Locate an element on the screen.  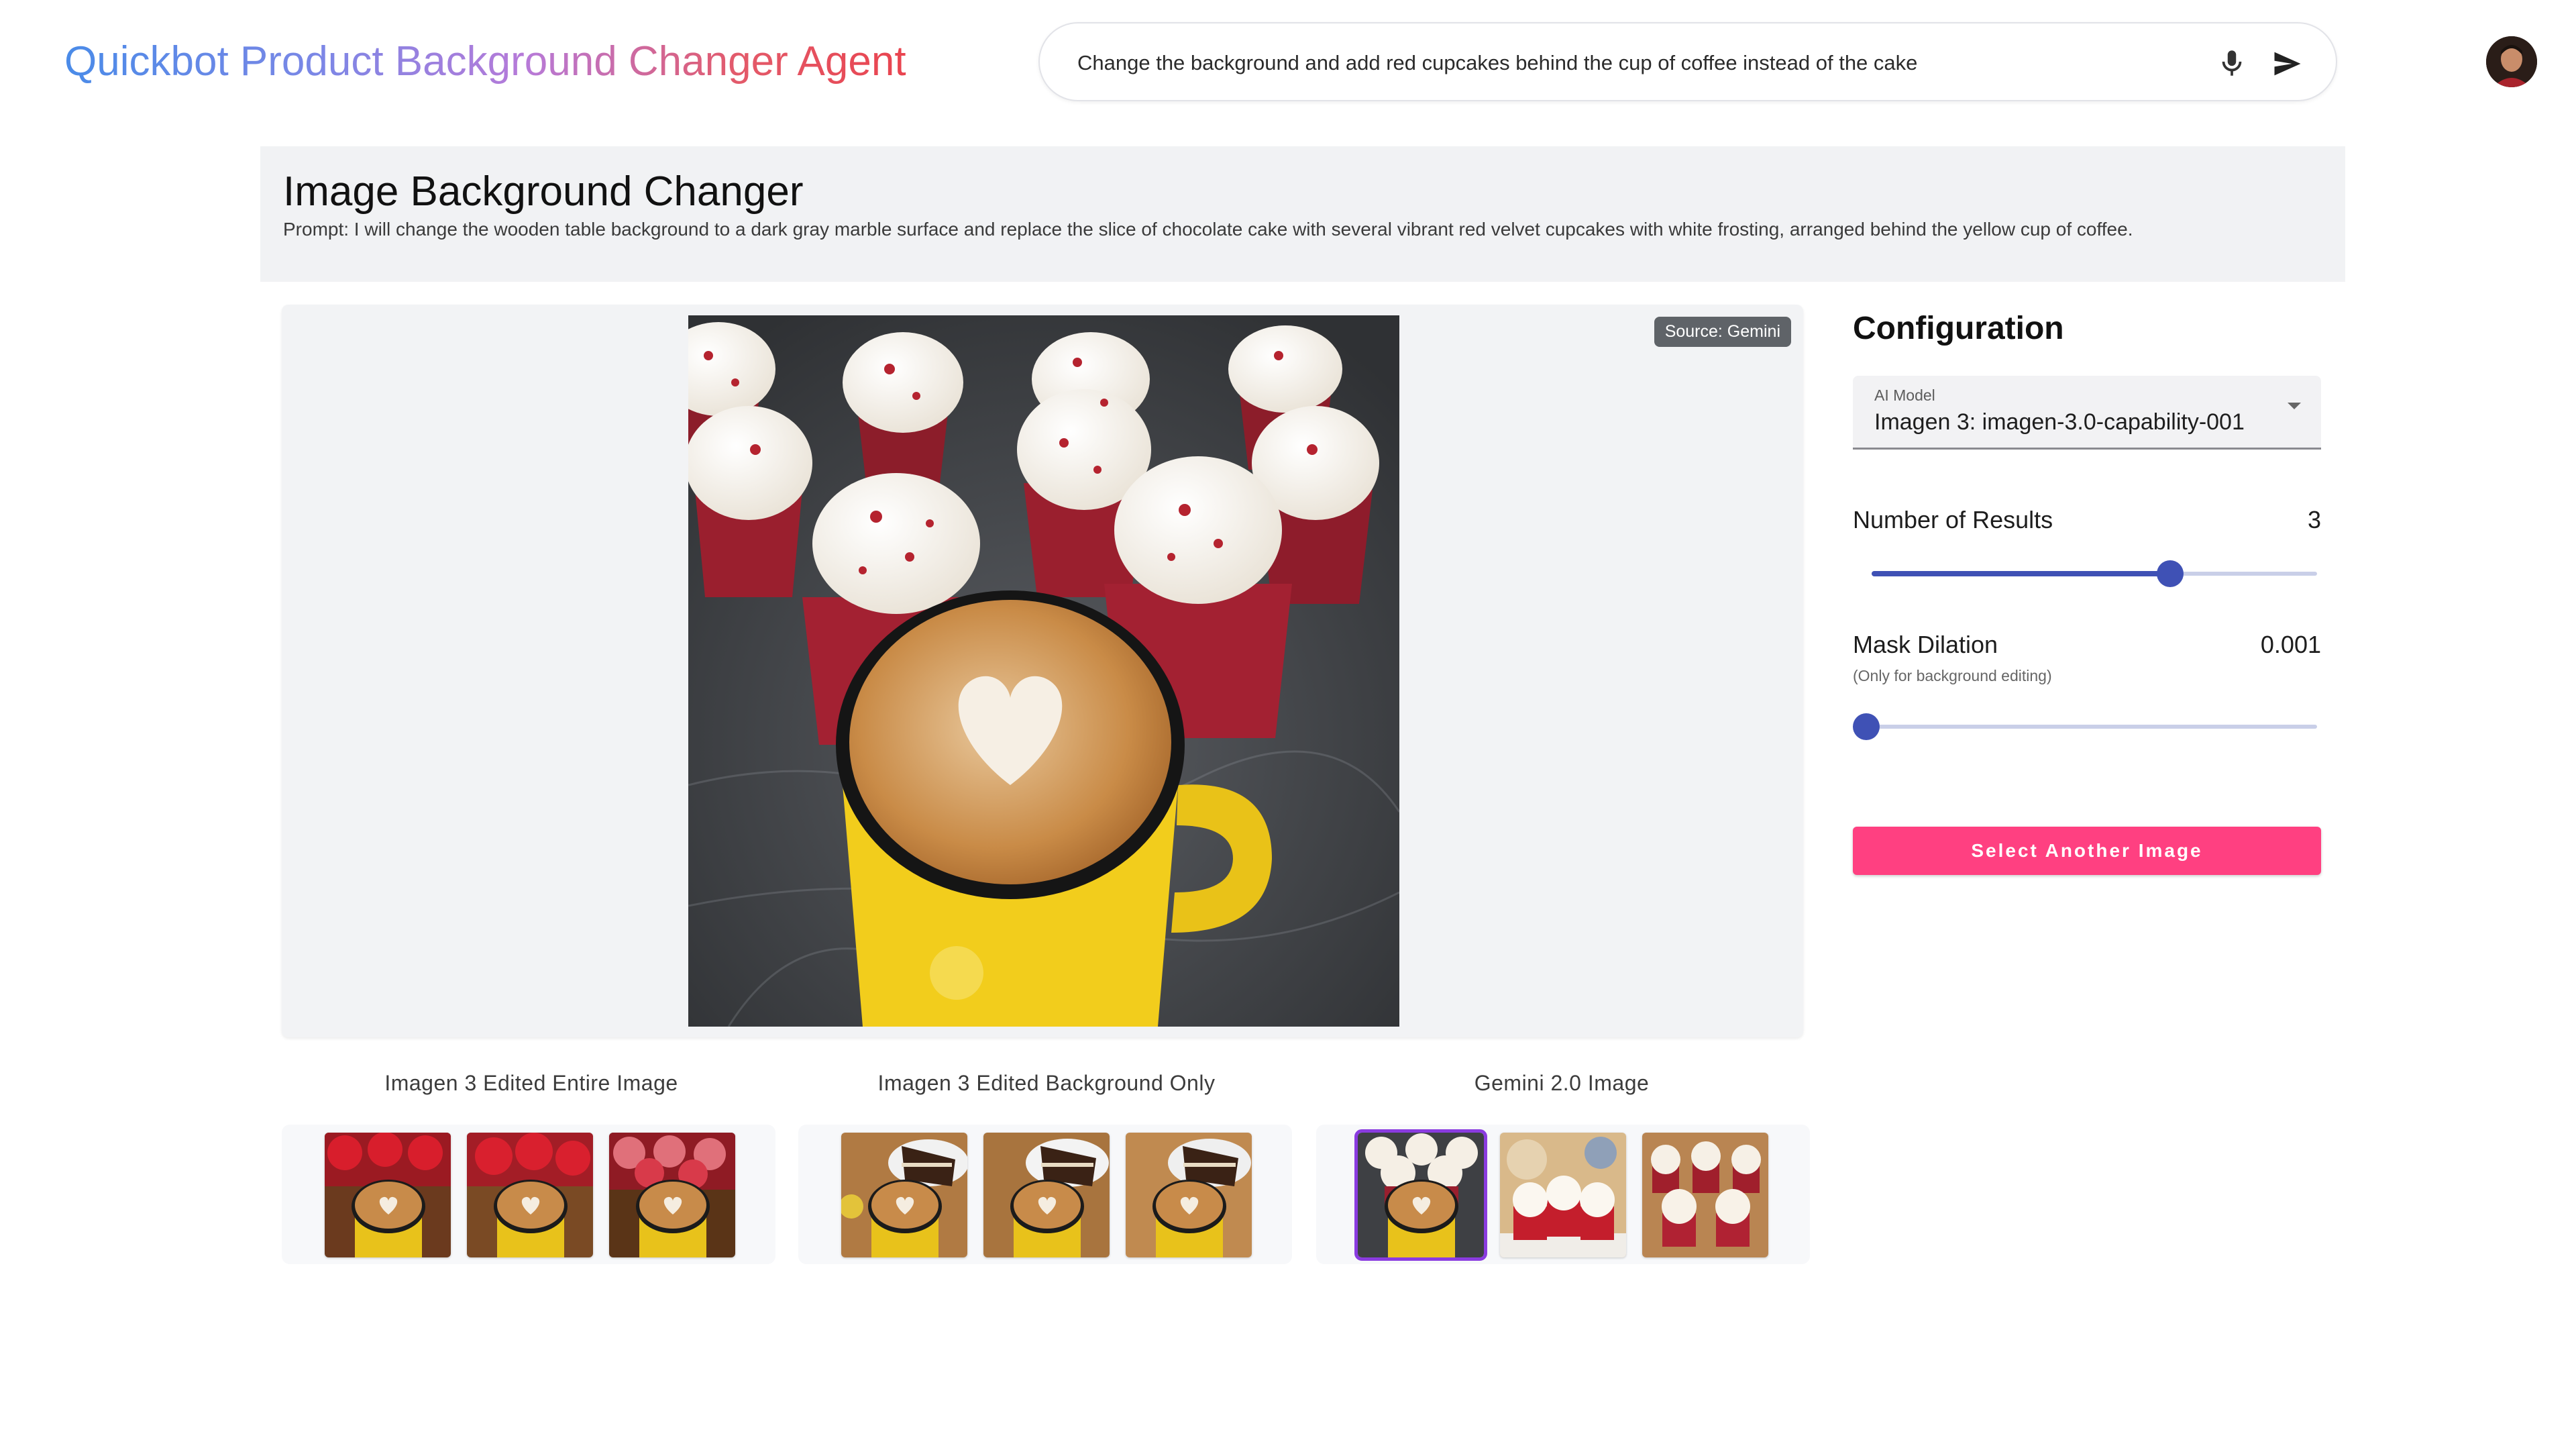
thumbnail-group-imagen-background is located at coordinates (1045, 1194).